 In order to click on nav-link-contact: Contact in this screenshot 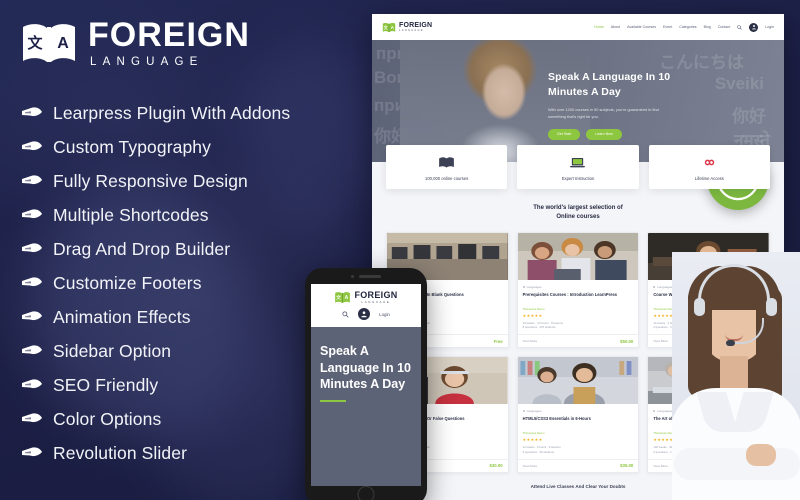, I will do `click(724, 27)`.